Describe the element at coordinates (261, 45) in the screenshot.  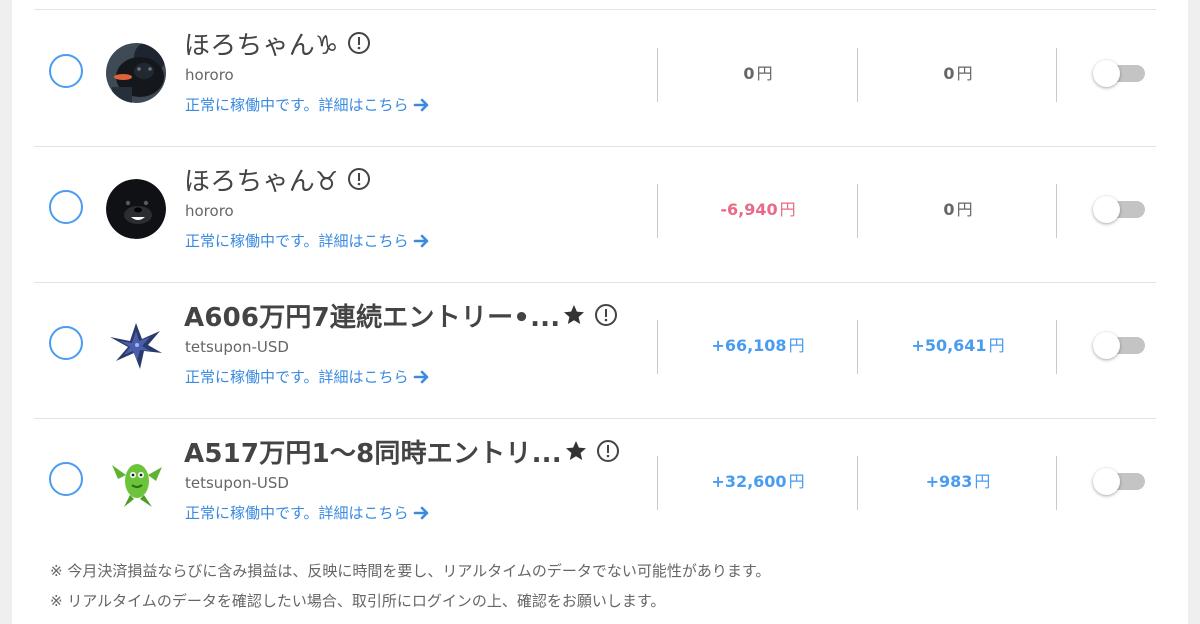
I see `strategy-name: ほろちゃん♑︎` at that location.